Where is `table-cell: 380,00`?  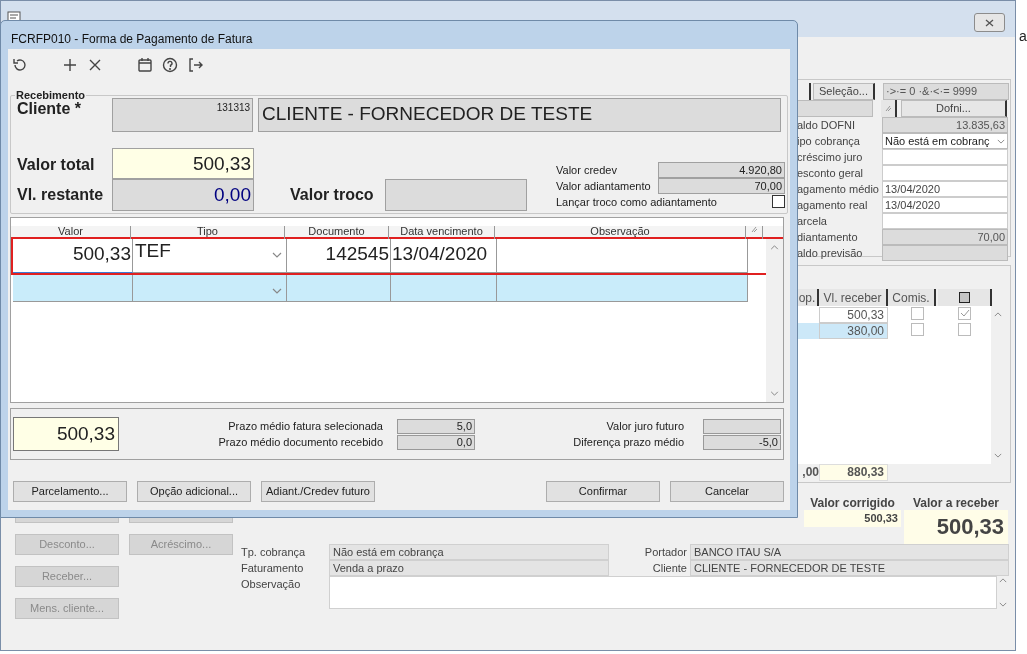 table-cell: 380,00 is located at coordinates (853, 331).